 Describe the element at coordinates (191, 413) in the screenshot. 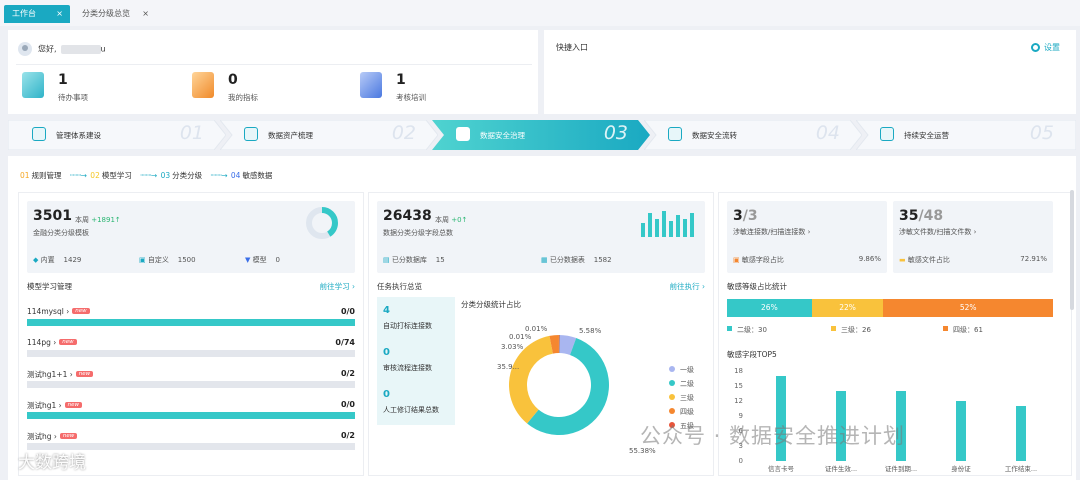

I see `model-item: 测试hg1 › new 0/0` at that location.